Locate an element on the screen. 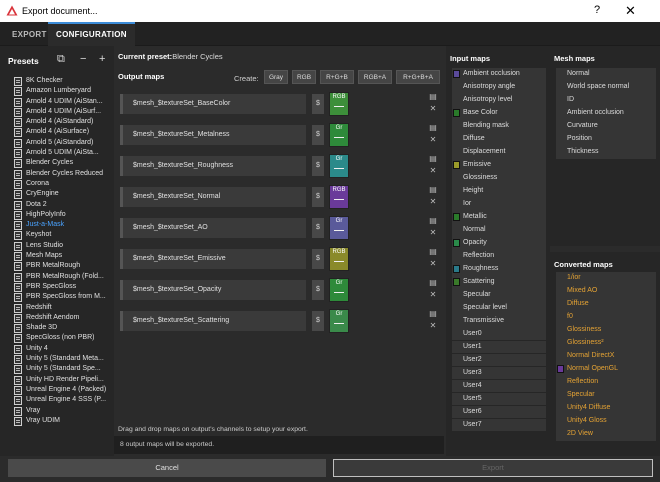 The image size is (660, 482). output-map-name-field: $mesh_$textureSet_Metalness is located at coordinates (213, 135).